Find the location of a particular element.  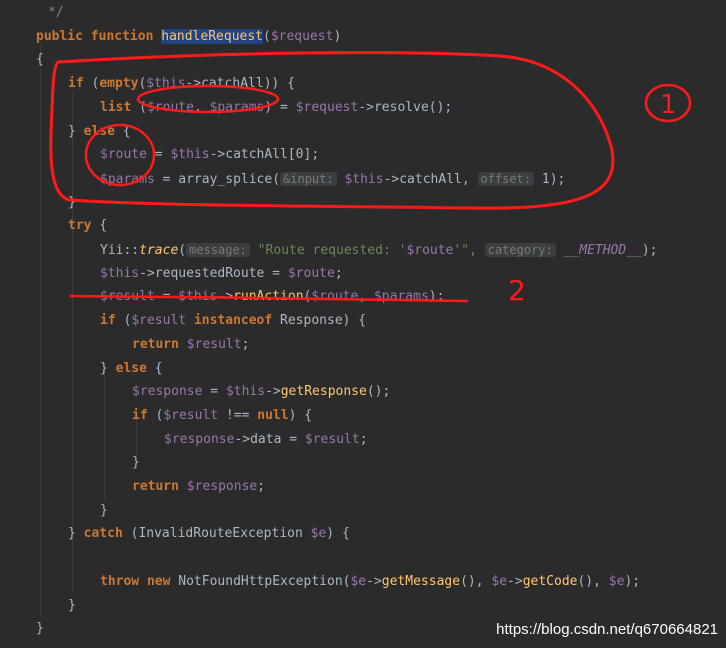

code-token: getCode is located at coordinates (550, 581).